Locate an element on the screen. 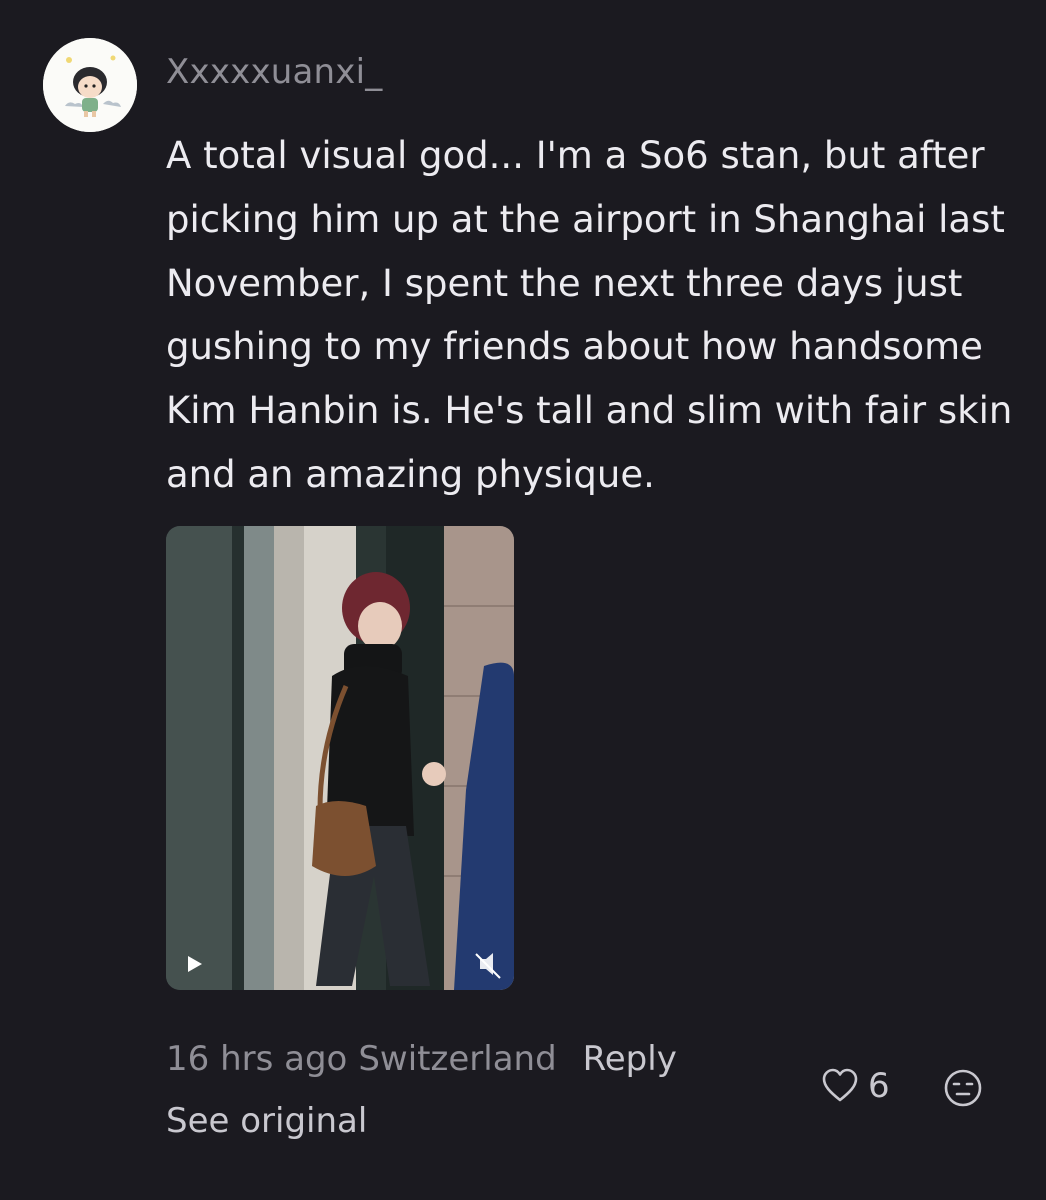 Image resolution: width=1046 pixels, height=1200 pixels. comment-username: Xxxxxuanxi_ is located at coordinates (274, 72).